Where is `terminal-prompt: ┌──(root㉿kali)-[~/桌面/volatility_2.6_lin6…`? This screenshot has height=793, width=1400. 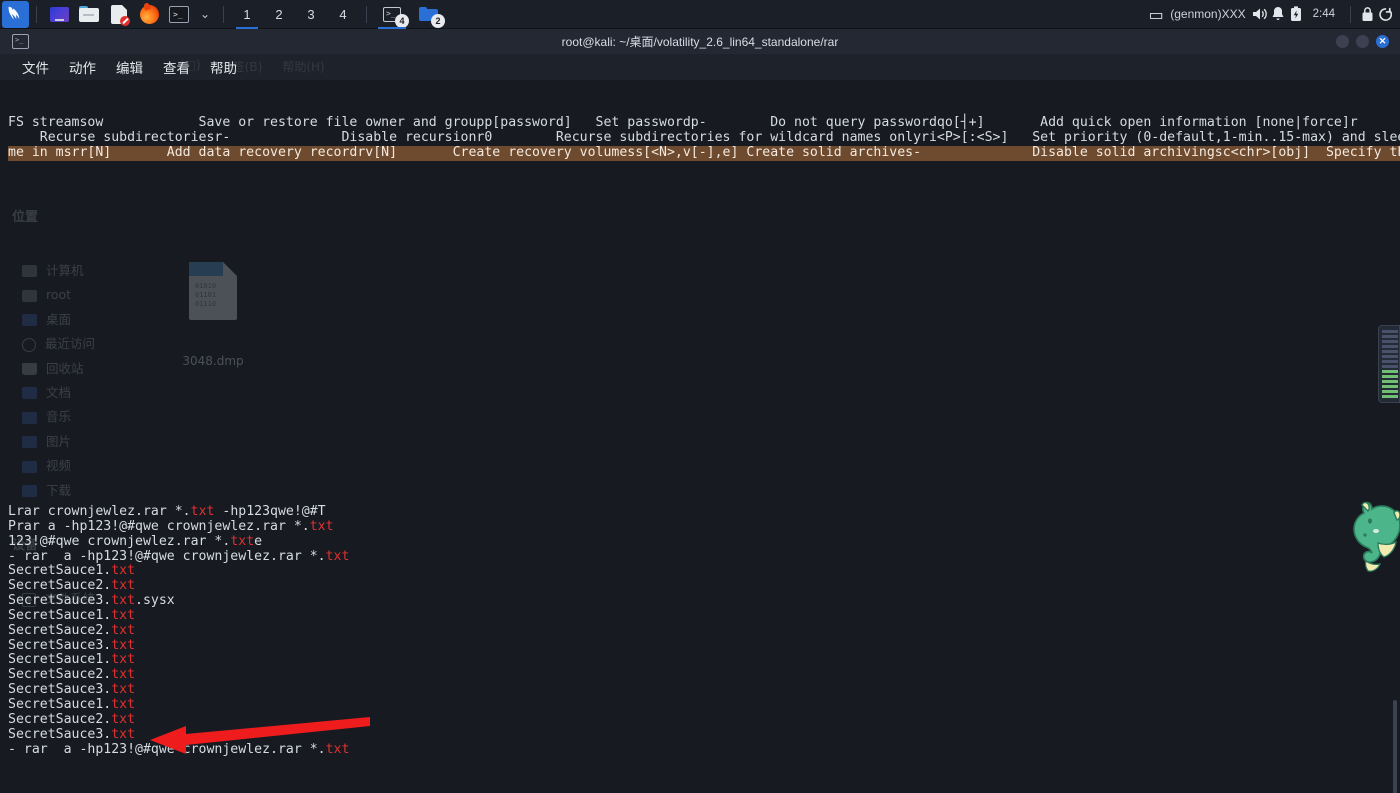 terminal-prompt: ┌──(root㉿kali)-[~/桌面/volatility_2.6_lin6… is located at coordinates (246, 782).